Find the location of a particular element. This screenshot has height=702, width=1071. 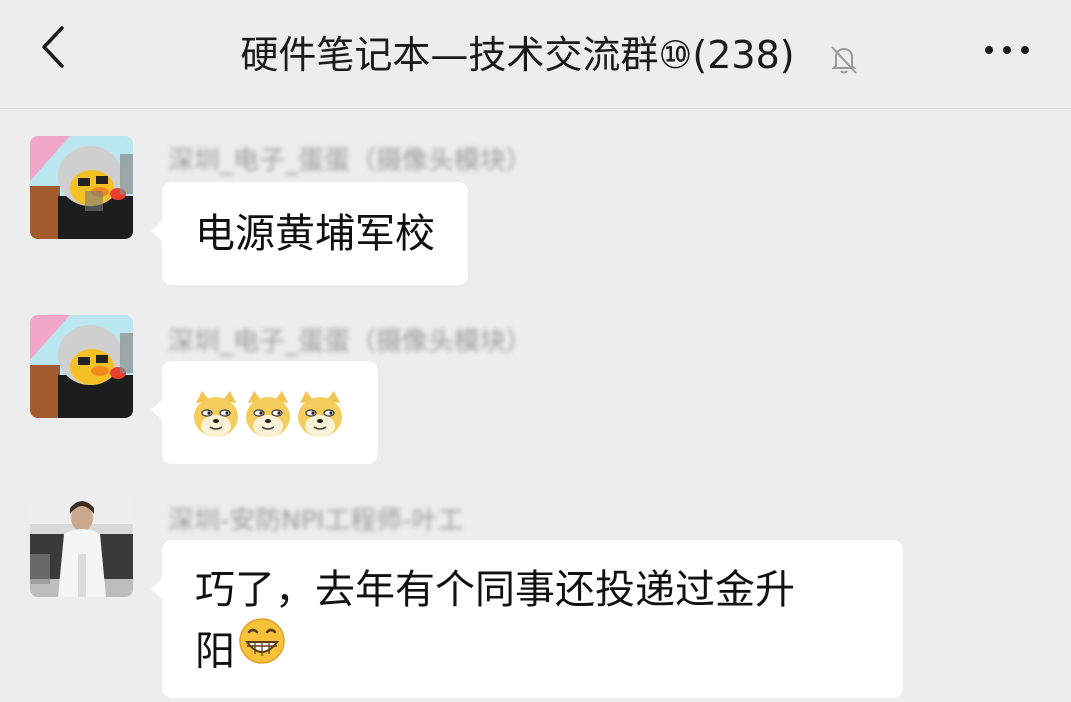

message-bubble: 电源黄埔军校 is located at coordinates (309, 233).